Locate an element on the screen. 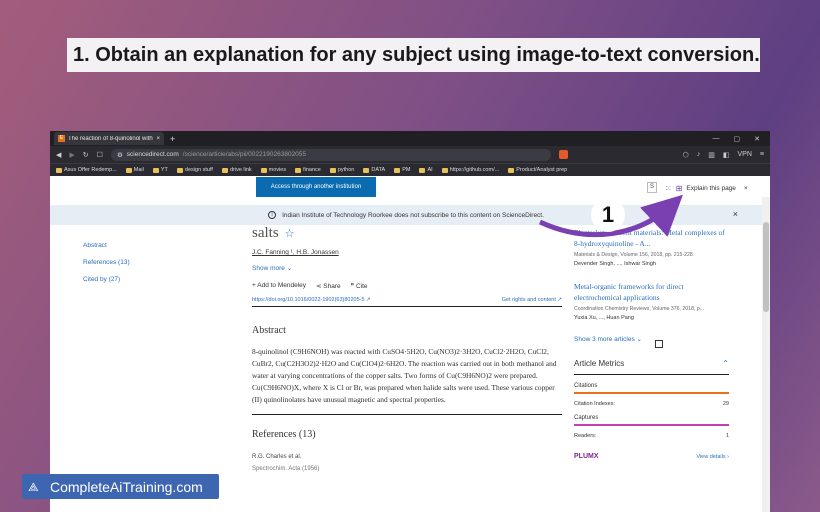  show-more-button: Show more ⌄ is located at coordinates (407, 268).